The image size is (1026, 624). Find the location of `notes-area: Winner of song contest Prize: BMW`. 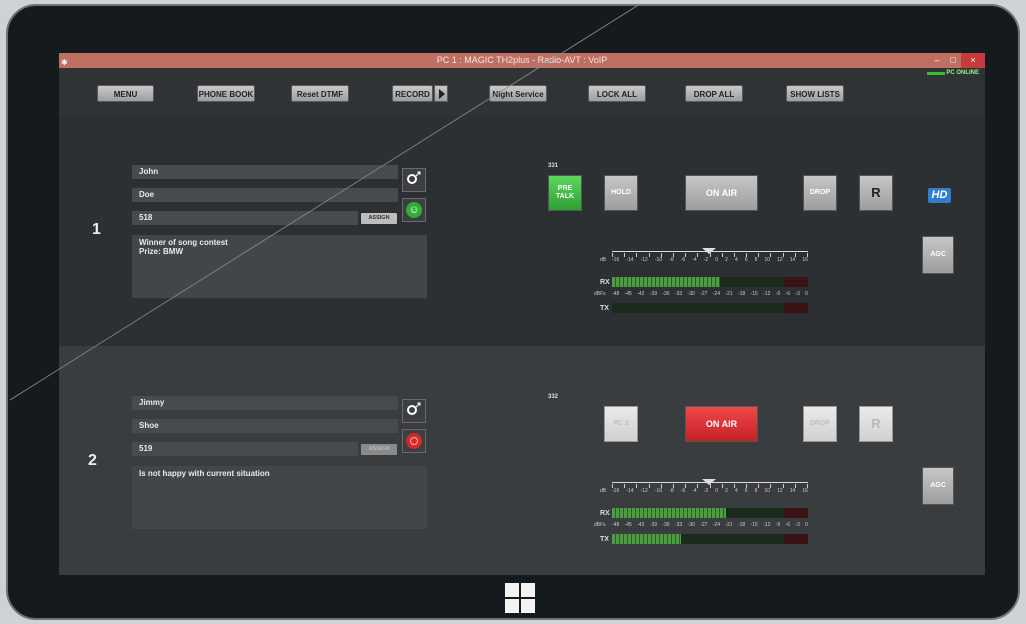

notes-area: Winner of song contest Prize: BMW is located at coordinates (279, 266).